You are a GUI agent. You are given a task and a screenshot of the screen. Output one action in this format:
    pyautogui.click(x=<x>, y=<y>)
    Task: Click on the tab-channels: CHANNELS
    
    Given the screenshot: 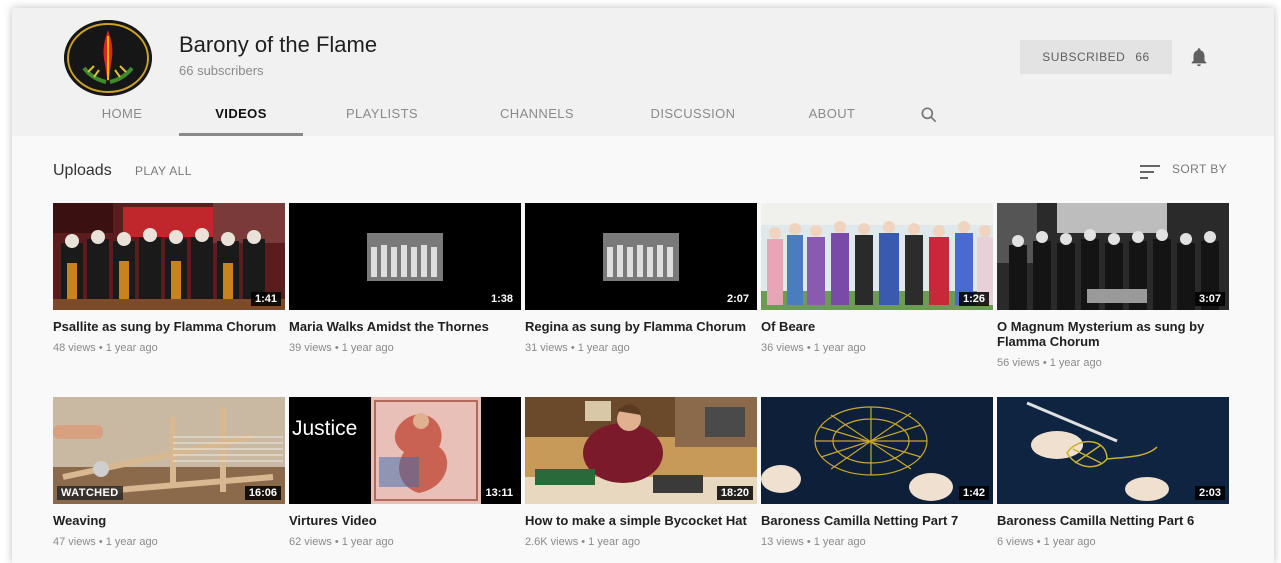 What is the action you would take?
    pyautogui.click(x=537, y=116)
    